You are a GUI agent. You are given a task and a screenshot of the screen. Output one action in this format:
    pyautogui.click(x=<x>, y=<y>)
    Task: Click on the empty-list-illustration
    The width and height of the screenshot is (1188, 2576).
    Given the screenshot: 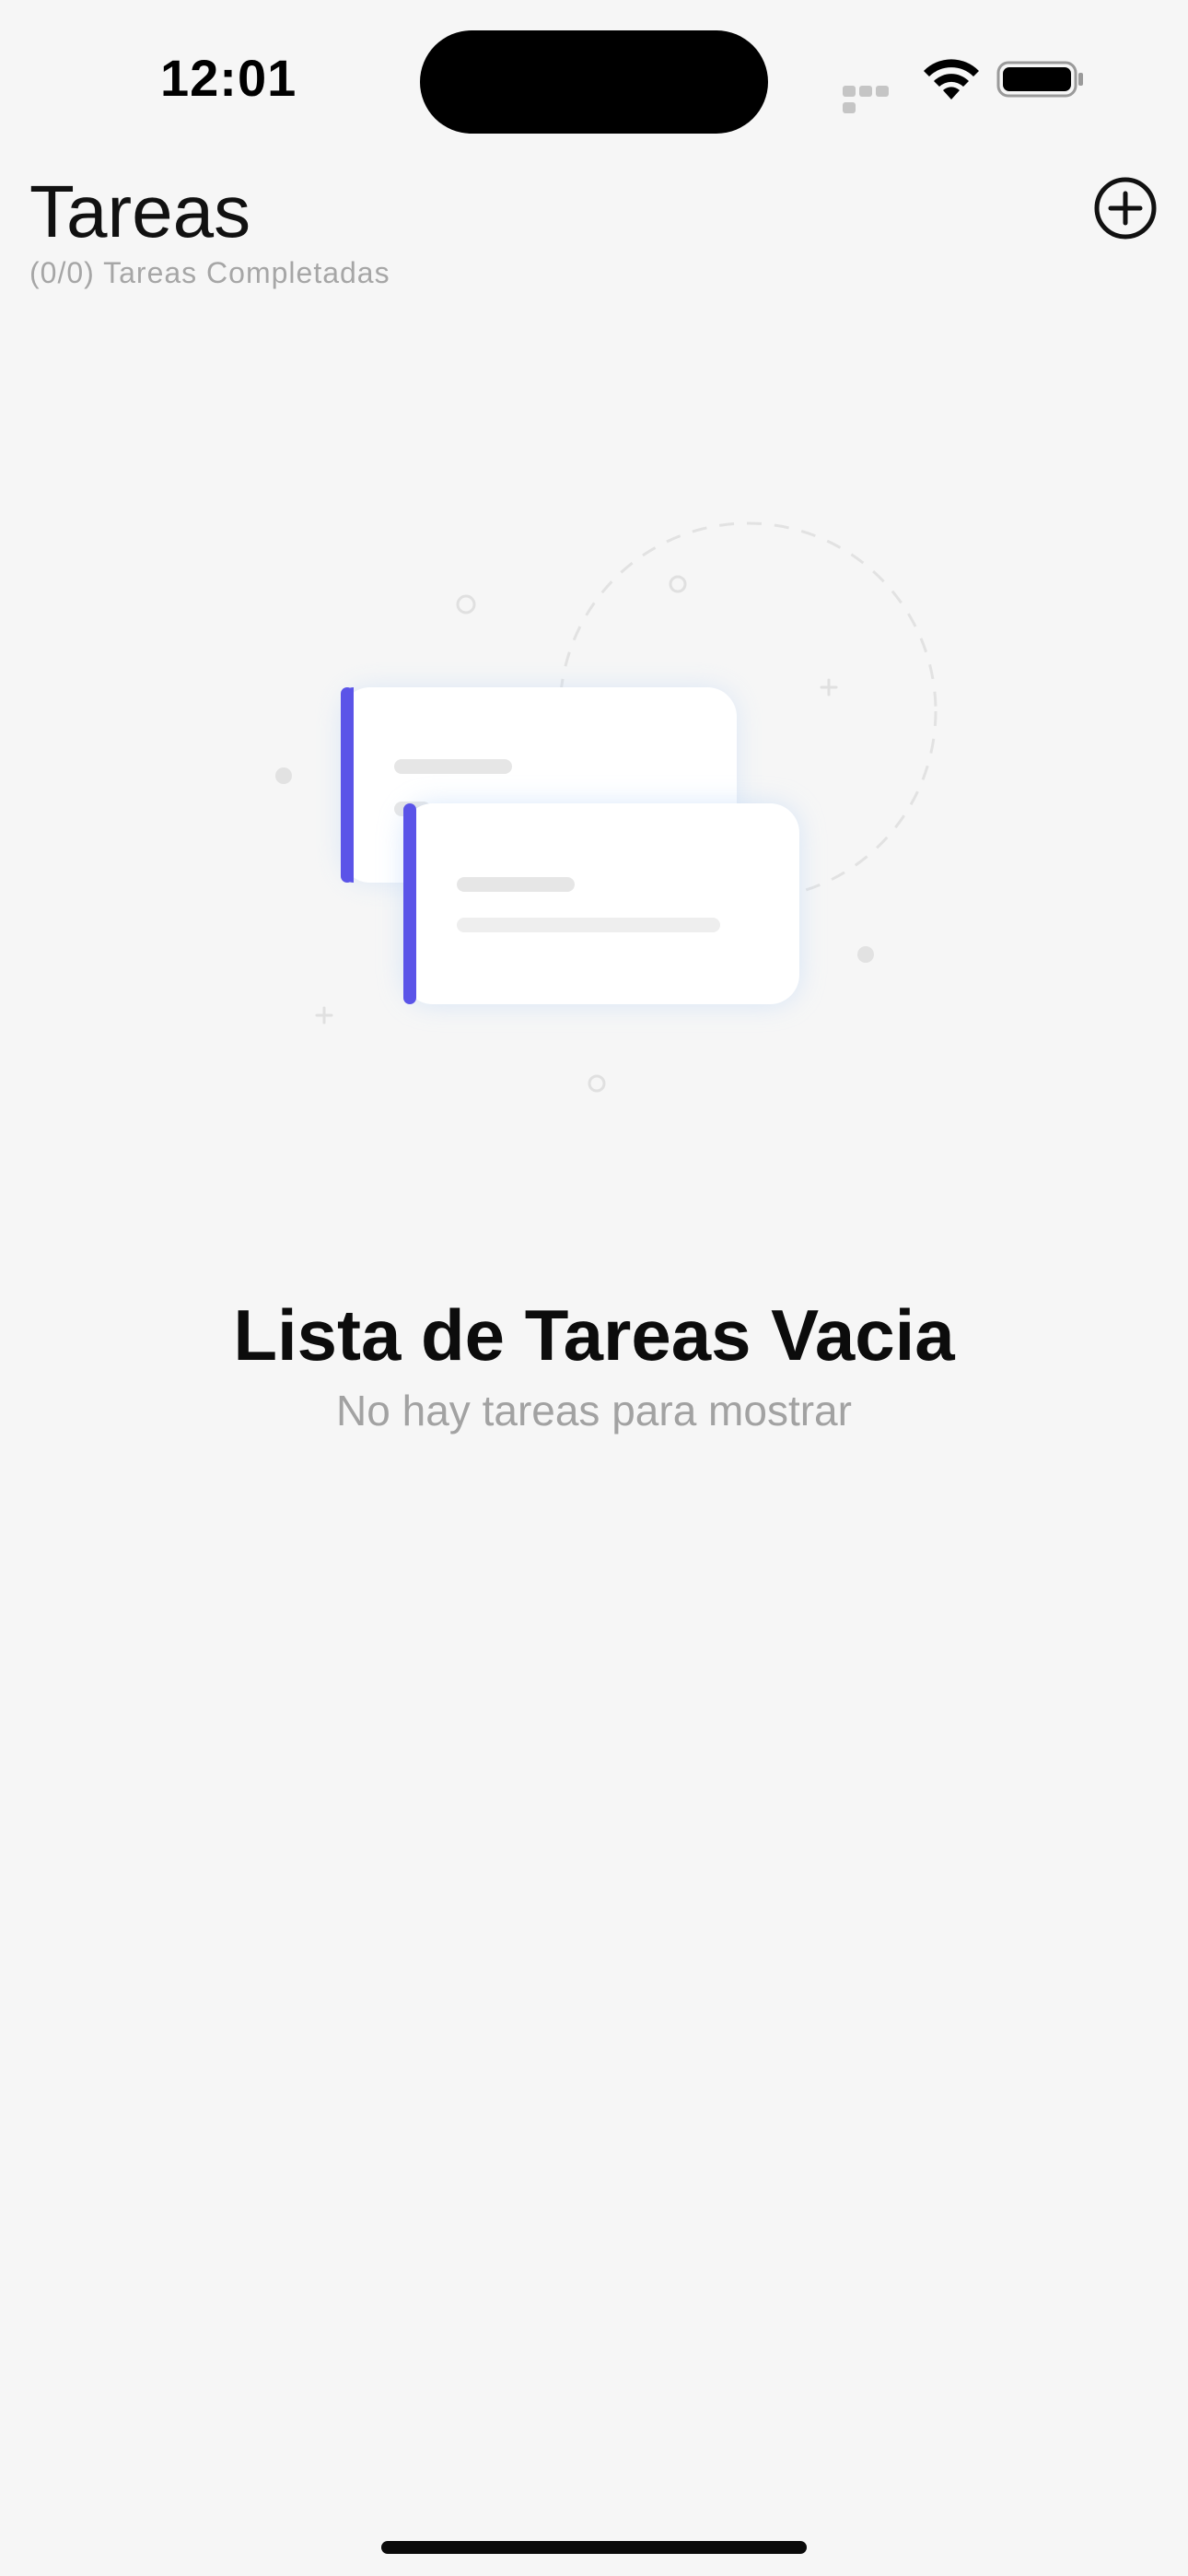 What is the action you would take?
    pyautogui.click(x=606, y=807)
    